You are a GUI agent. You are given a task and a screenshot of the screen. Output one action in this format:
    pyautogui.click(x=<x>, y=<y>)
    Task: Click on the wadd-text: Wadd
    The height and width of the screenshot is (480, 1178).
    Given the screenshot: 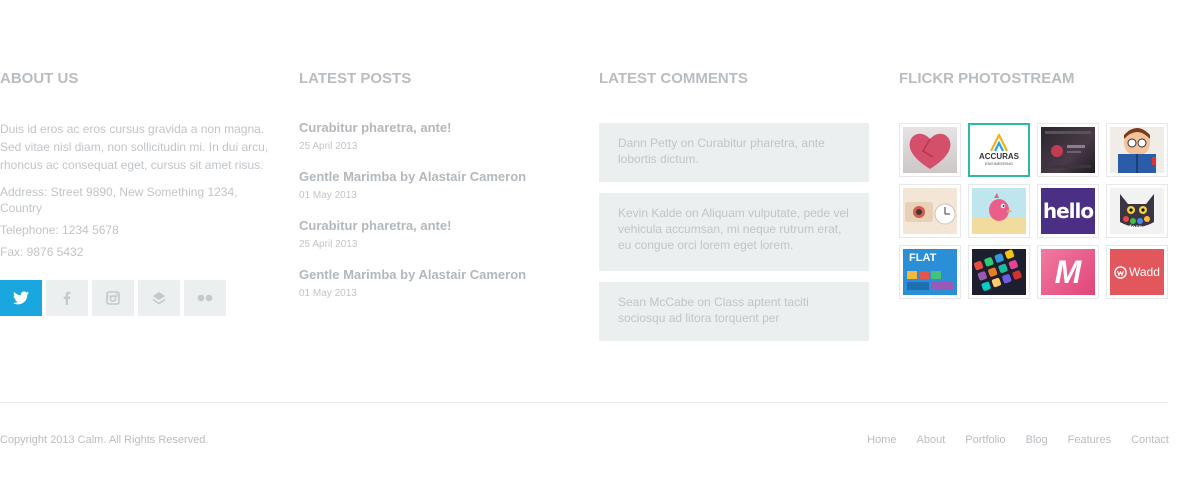 What is the action you would take?
    pyautogui.click(x=1144, y=272)
    